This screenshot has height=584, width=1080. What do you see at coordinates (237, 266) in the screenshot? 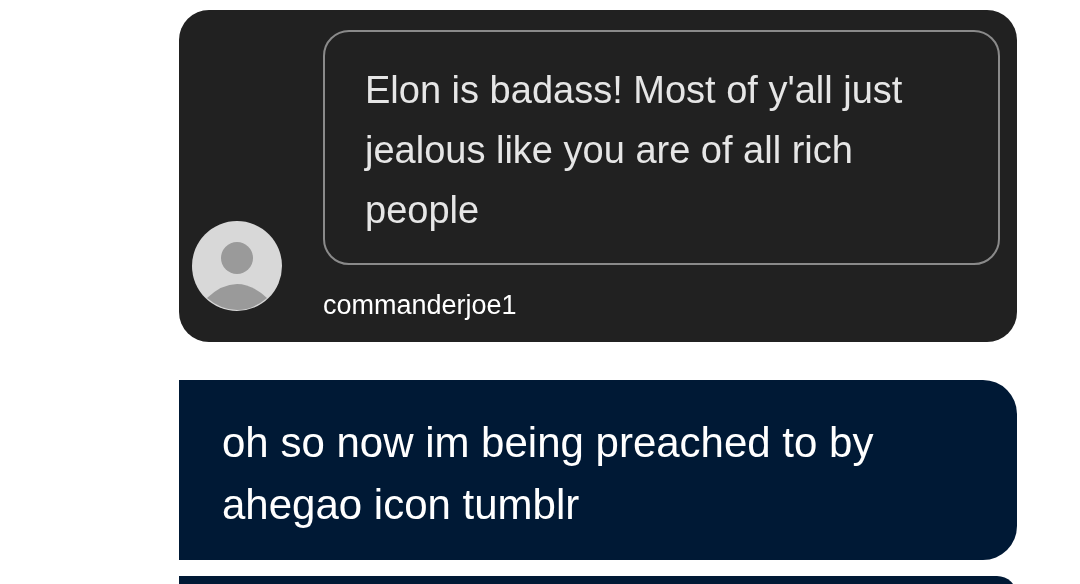
I see `avatar-icon` at bounding box center [237, 266].